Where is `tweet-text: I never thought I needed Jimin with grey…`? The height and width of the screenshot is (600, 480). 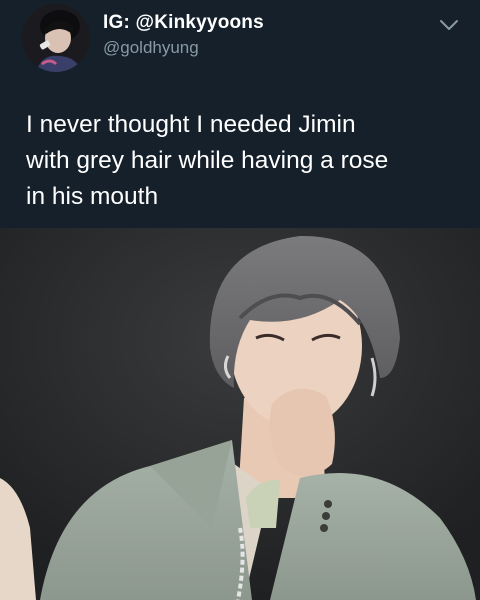
tweet-text: I never thought I needed Jimin with grey… is located at coordinates (207, 160).